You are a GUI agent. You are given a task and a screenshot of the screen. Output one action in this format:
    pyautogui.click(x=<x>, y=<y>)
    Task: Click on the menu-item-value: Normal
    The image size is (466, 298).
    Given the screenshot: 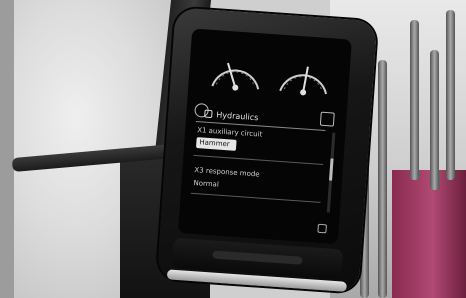 What is the action you would take?
    pyautogui.click(x=206, y=184)
    